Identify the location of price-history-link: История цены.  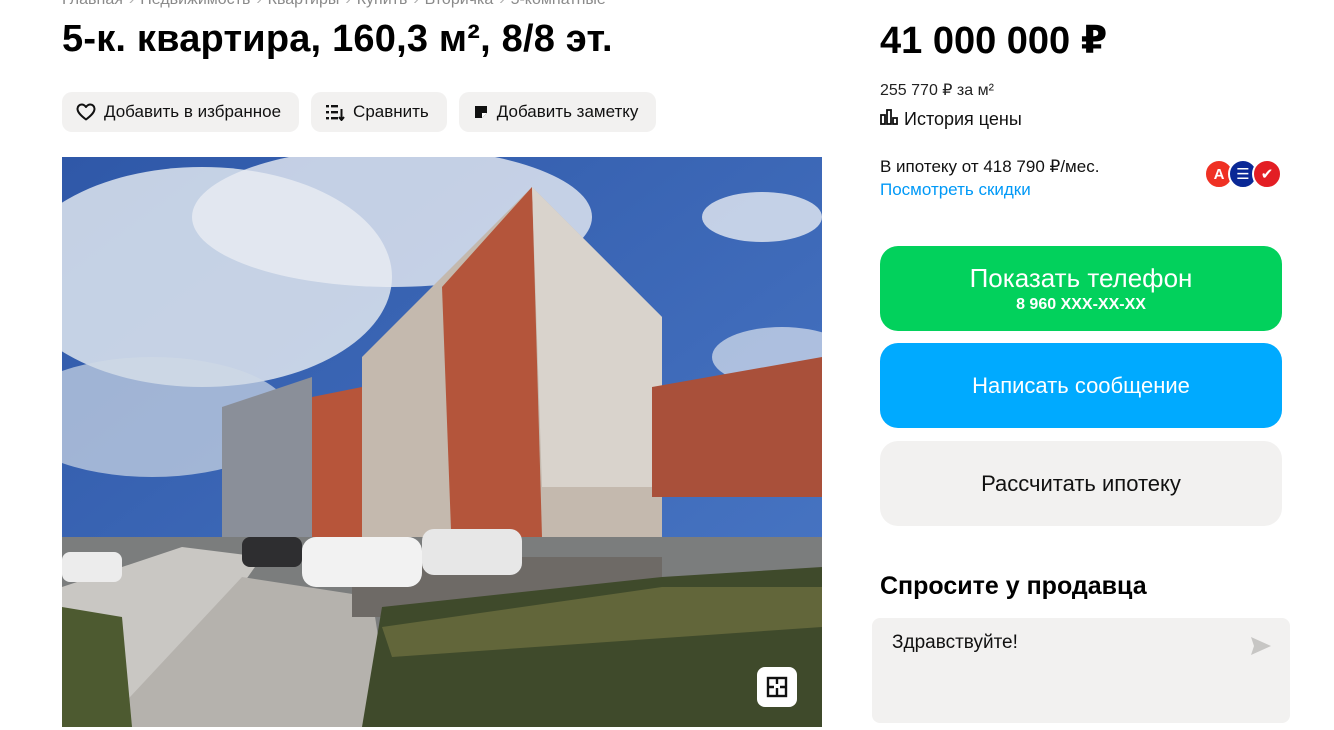
(951, 119).